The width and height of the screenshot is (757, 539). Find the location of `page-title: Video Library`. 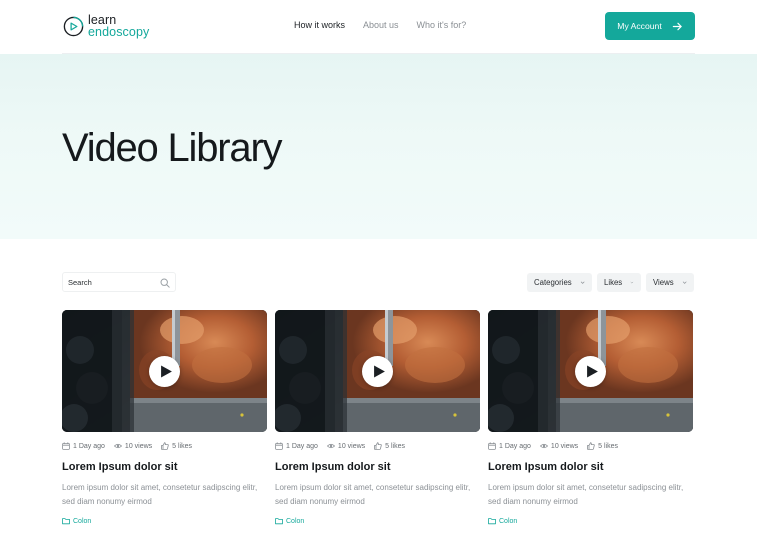

page-title: Video Library is located at coordinates (172, 148).